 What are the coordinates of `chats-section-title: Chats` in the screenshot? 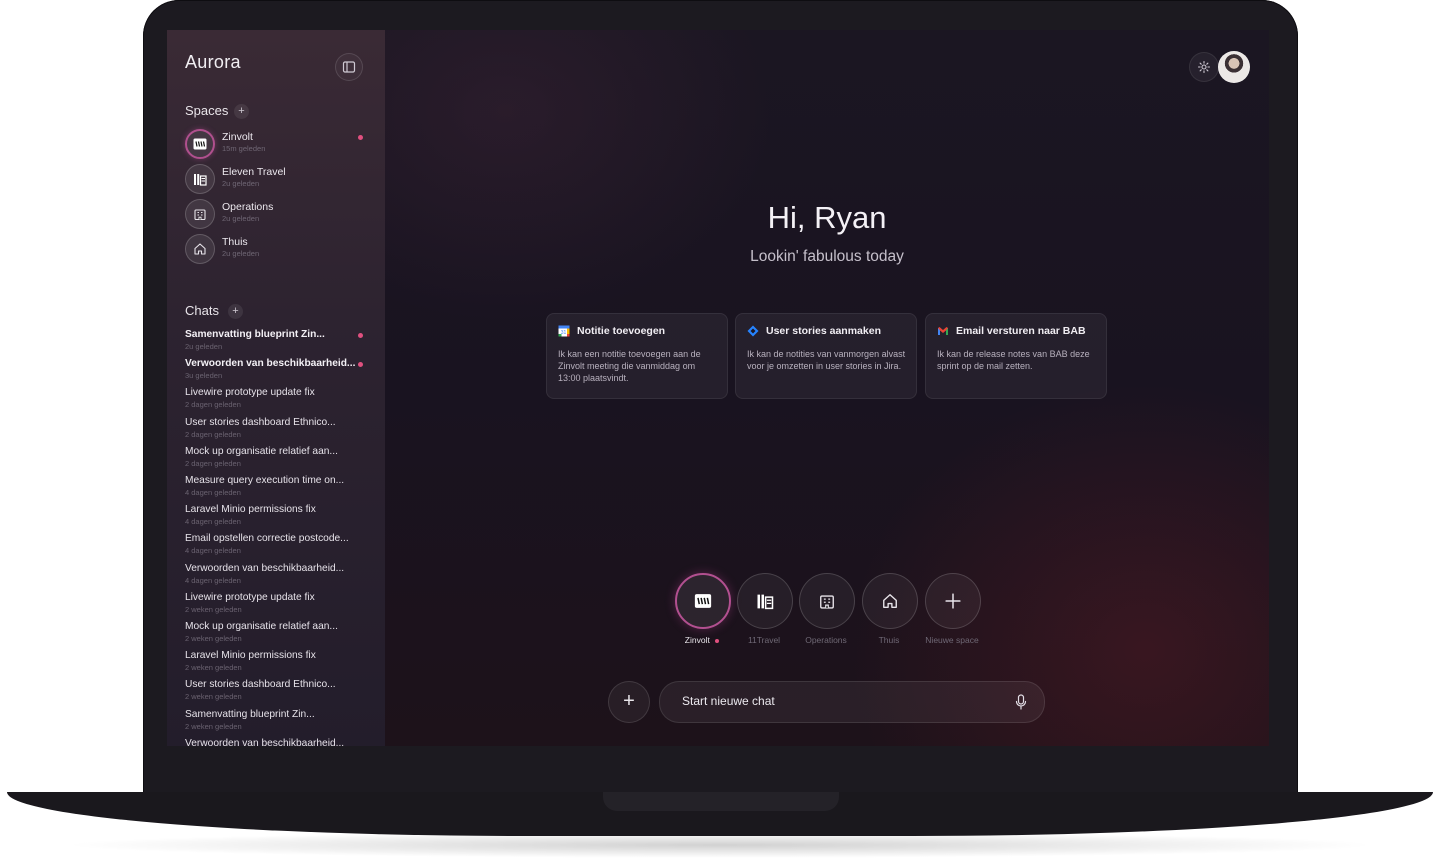 It's located at (202, 310).